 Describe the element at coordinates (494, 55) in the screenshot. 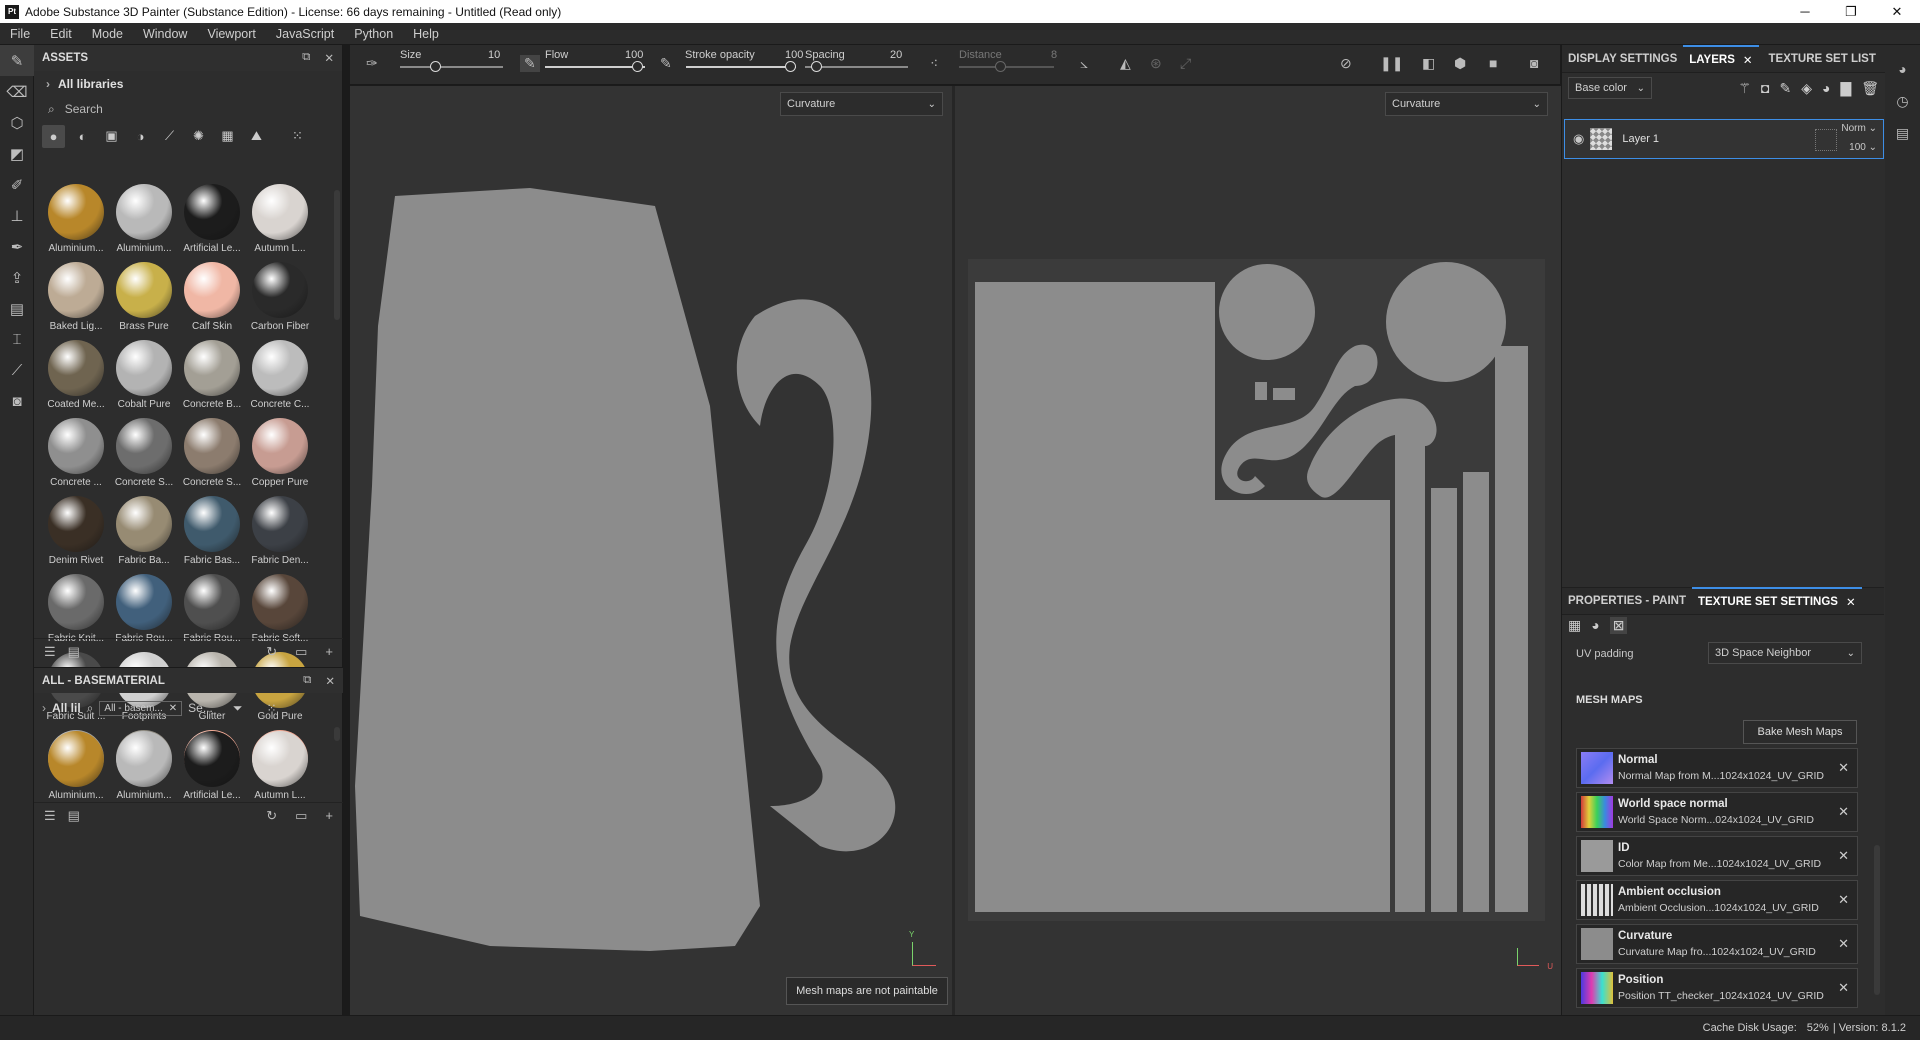

I see `size-value: 10` at that location.